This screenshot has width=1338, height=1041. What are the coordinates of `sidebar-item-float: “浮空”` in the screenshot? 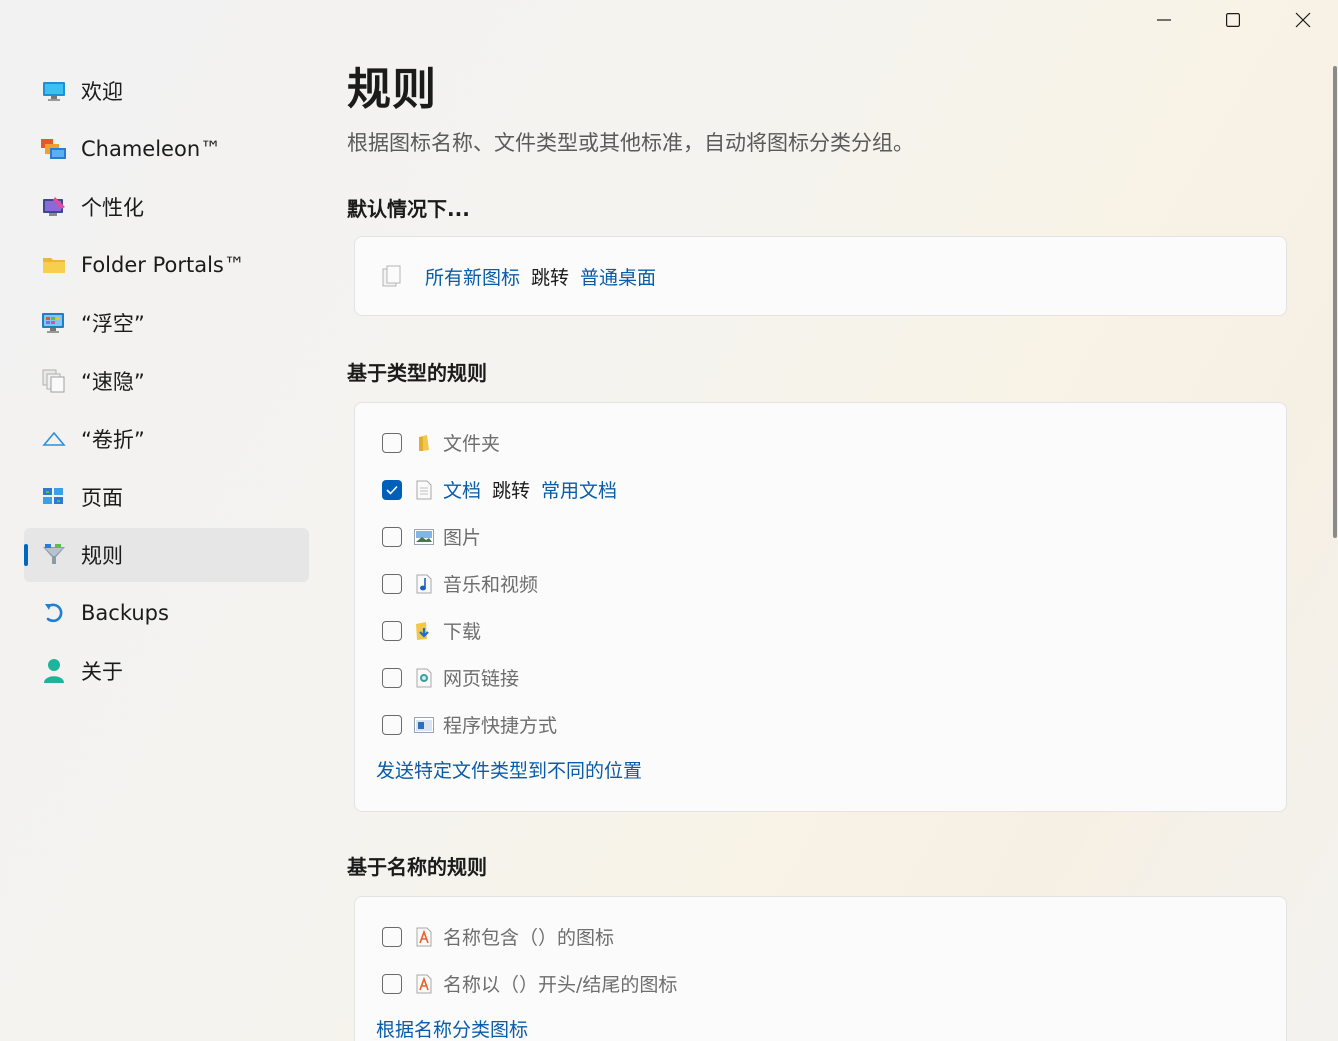 It's located at (166, 323).